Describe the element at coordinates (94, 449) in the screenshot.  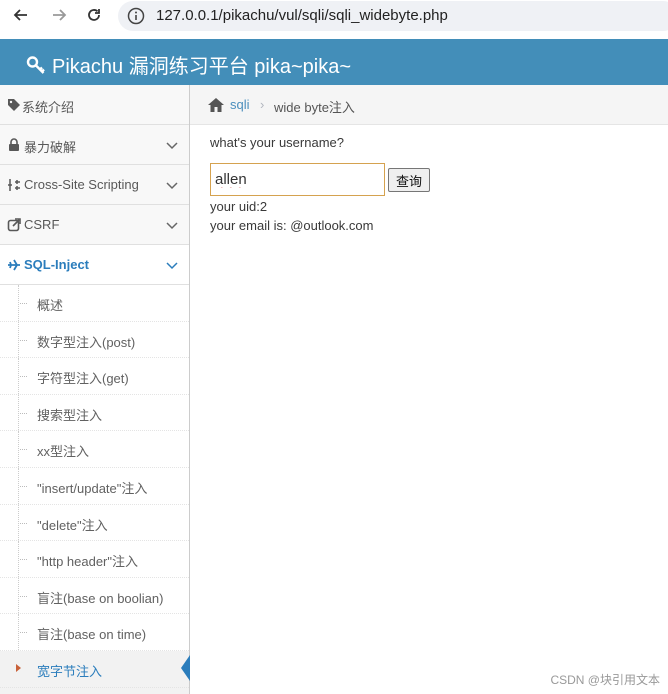
I see `submenu-item-xx: xx型注入` at that location.